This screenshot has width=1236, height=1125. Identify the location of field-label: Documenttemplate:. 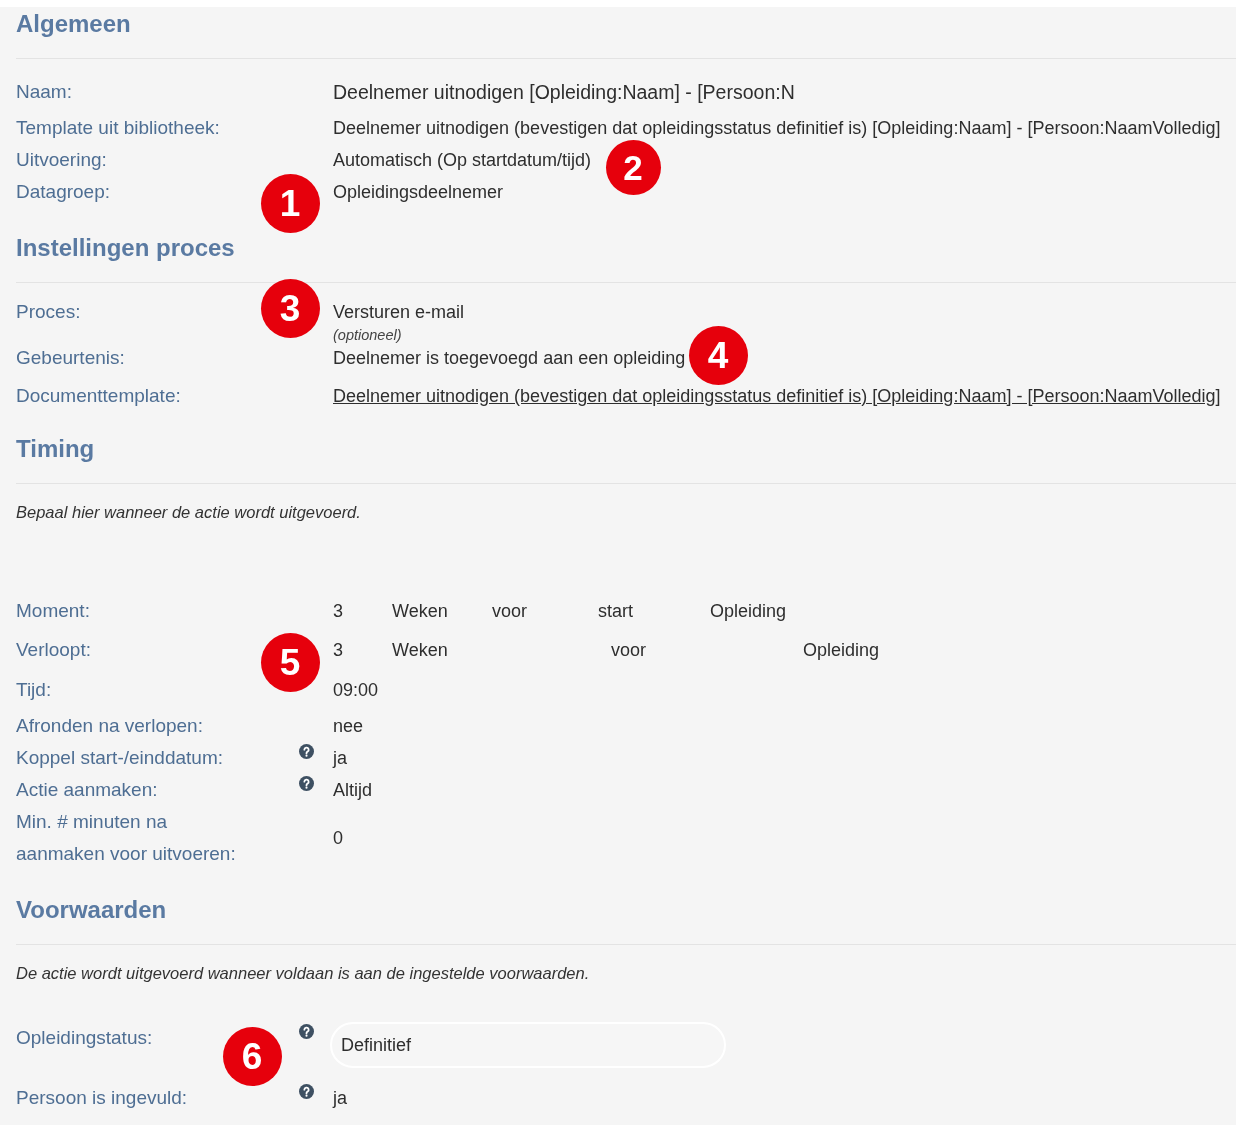
(98, 396).